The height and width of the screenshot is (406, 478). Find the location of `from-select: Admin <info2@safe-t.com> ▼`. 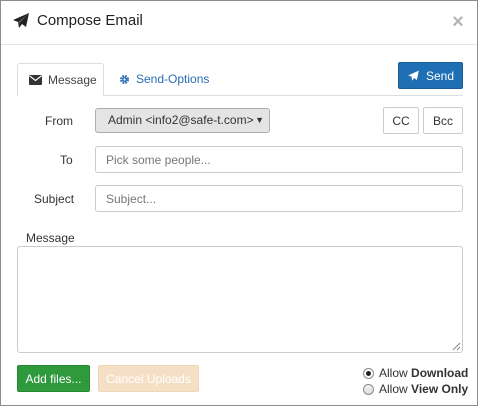

from-select: Admin <info2@safe-t.com> ▼ is located at coordinates (182, 120).